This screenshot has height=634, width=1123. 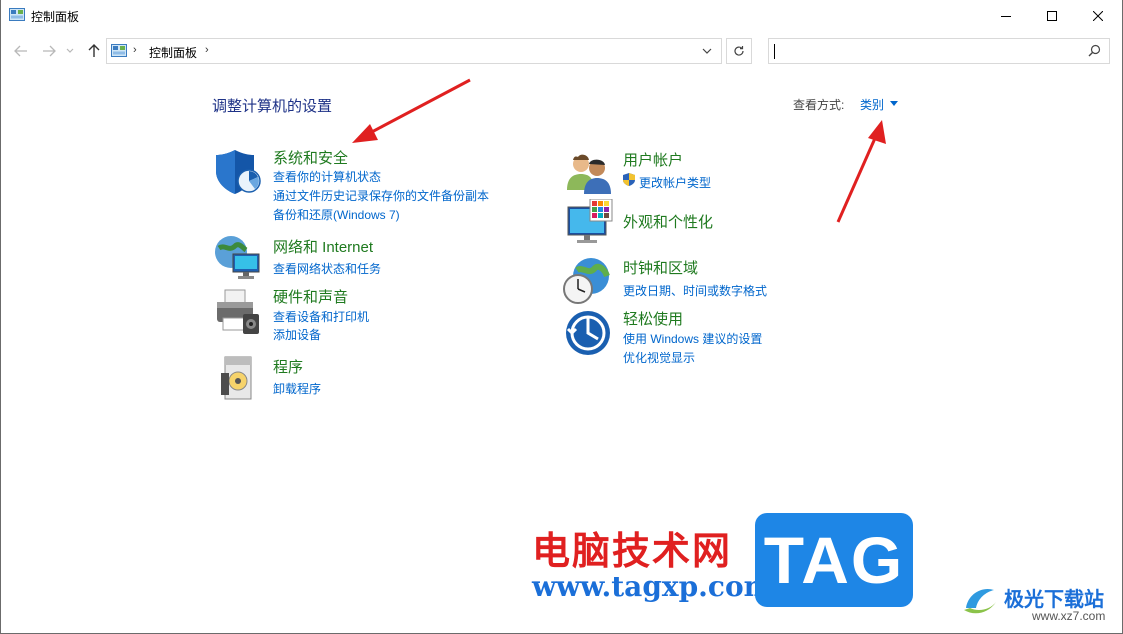 I want to click on watermark-site-url: www.xz7.com, so click(x=1069, y=616).